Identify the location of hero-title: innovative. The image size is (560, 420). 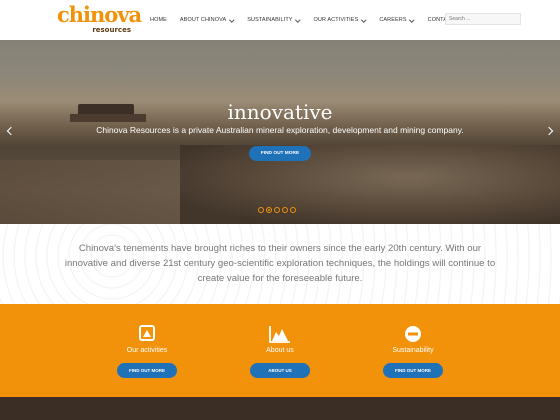
(280, 112).